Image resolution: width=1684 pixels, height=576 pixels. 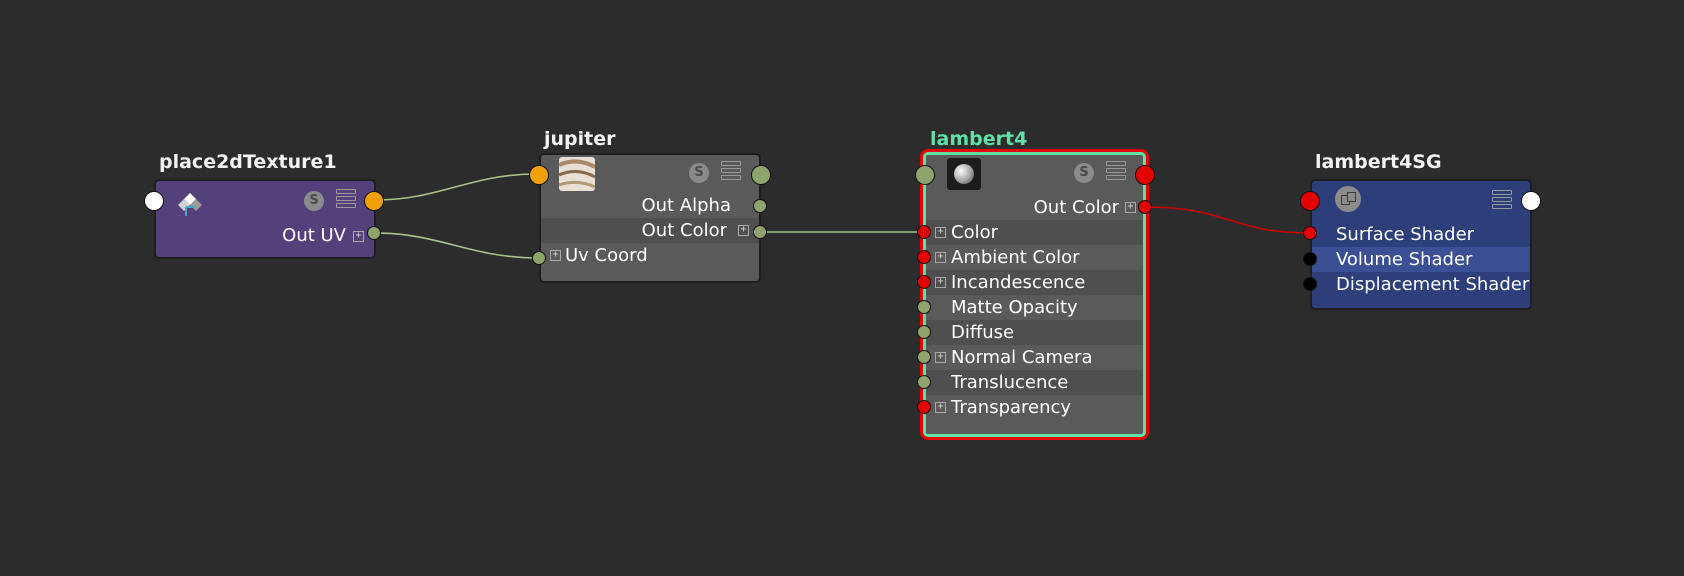 What do you see at coordinates (924, 257) in the screenshot?
I see `port-ambient-color` at bounding box center [924, 257].